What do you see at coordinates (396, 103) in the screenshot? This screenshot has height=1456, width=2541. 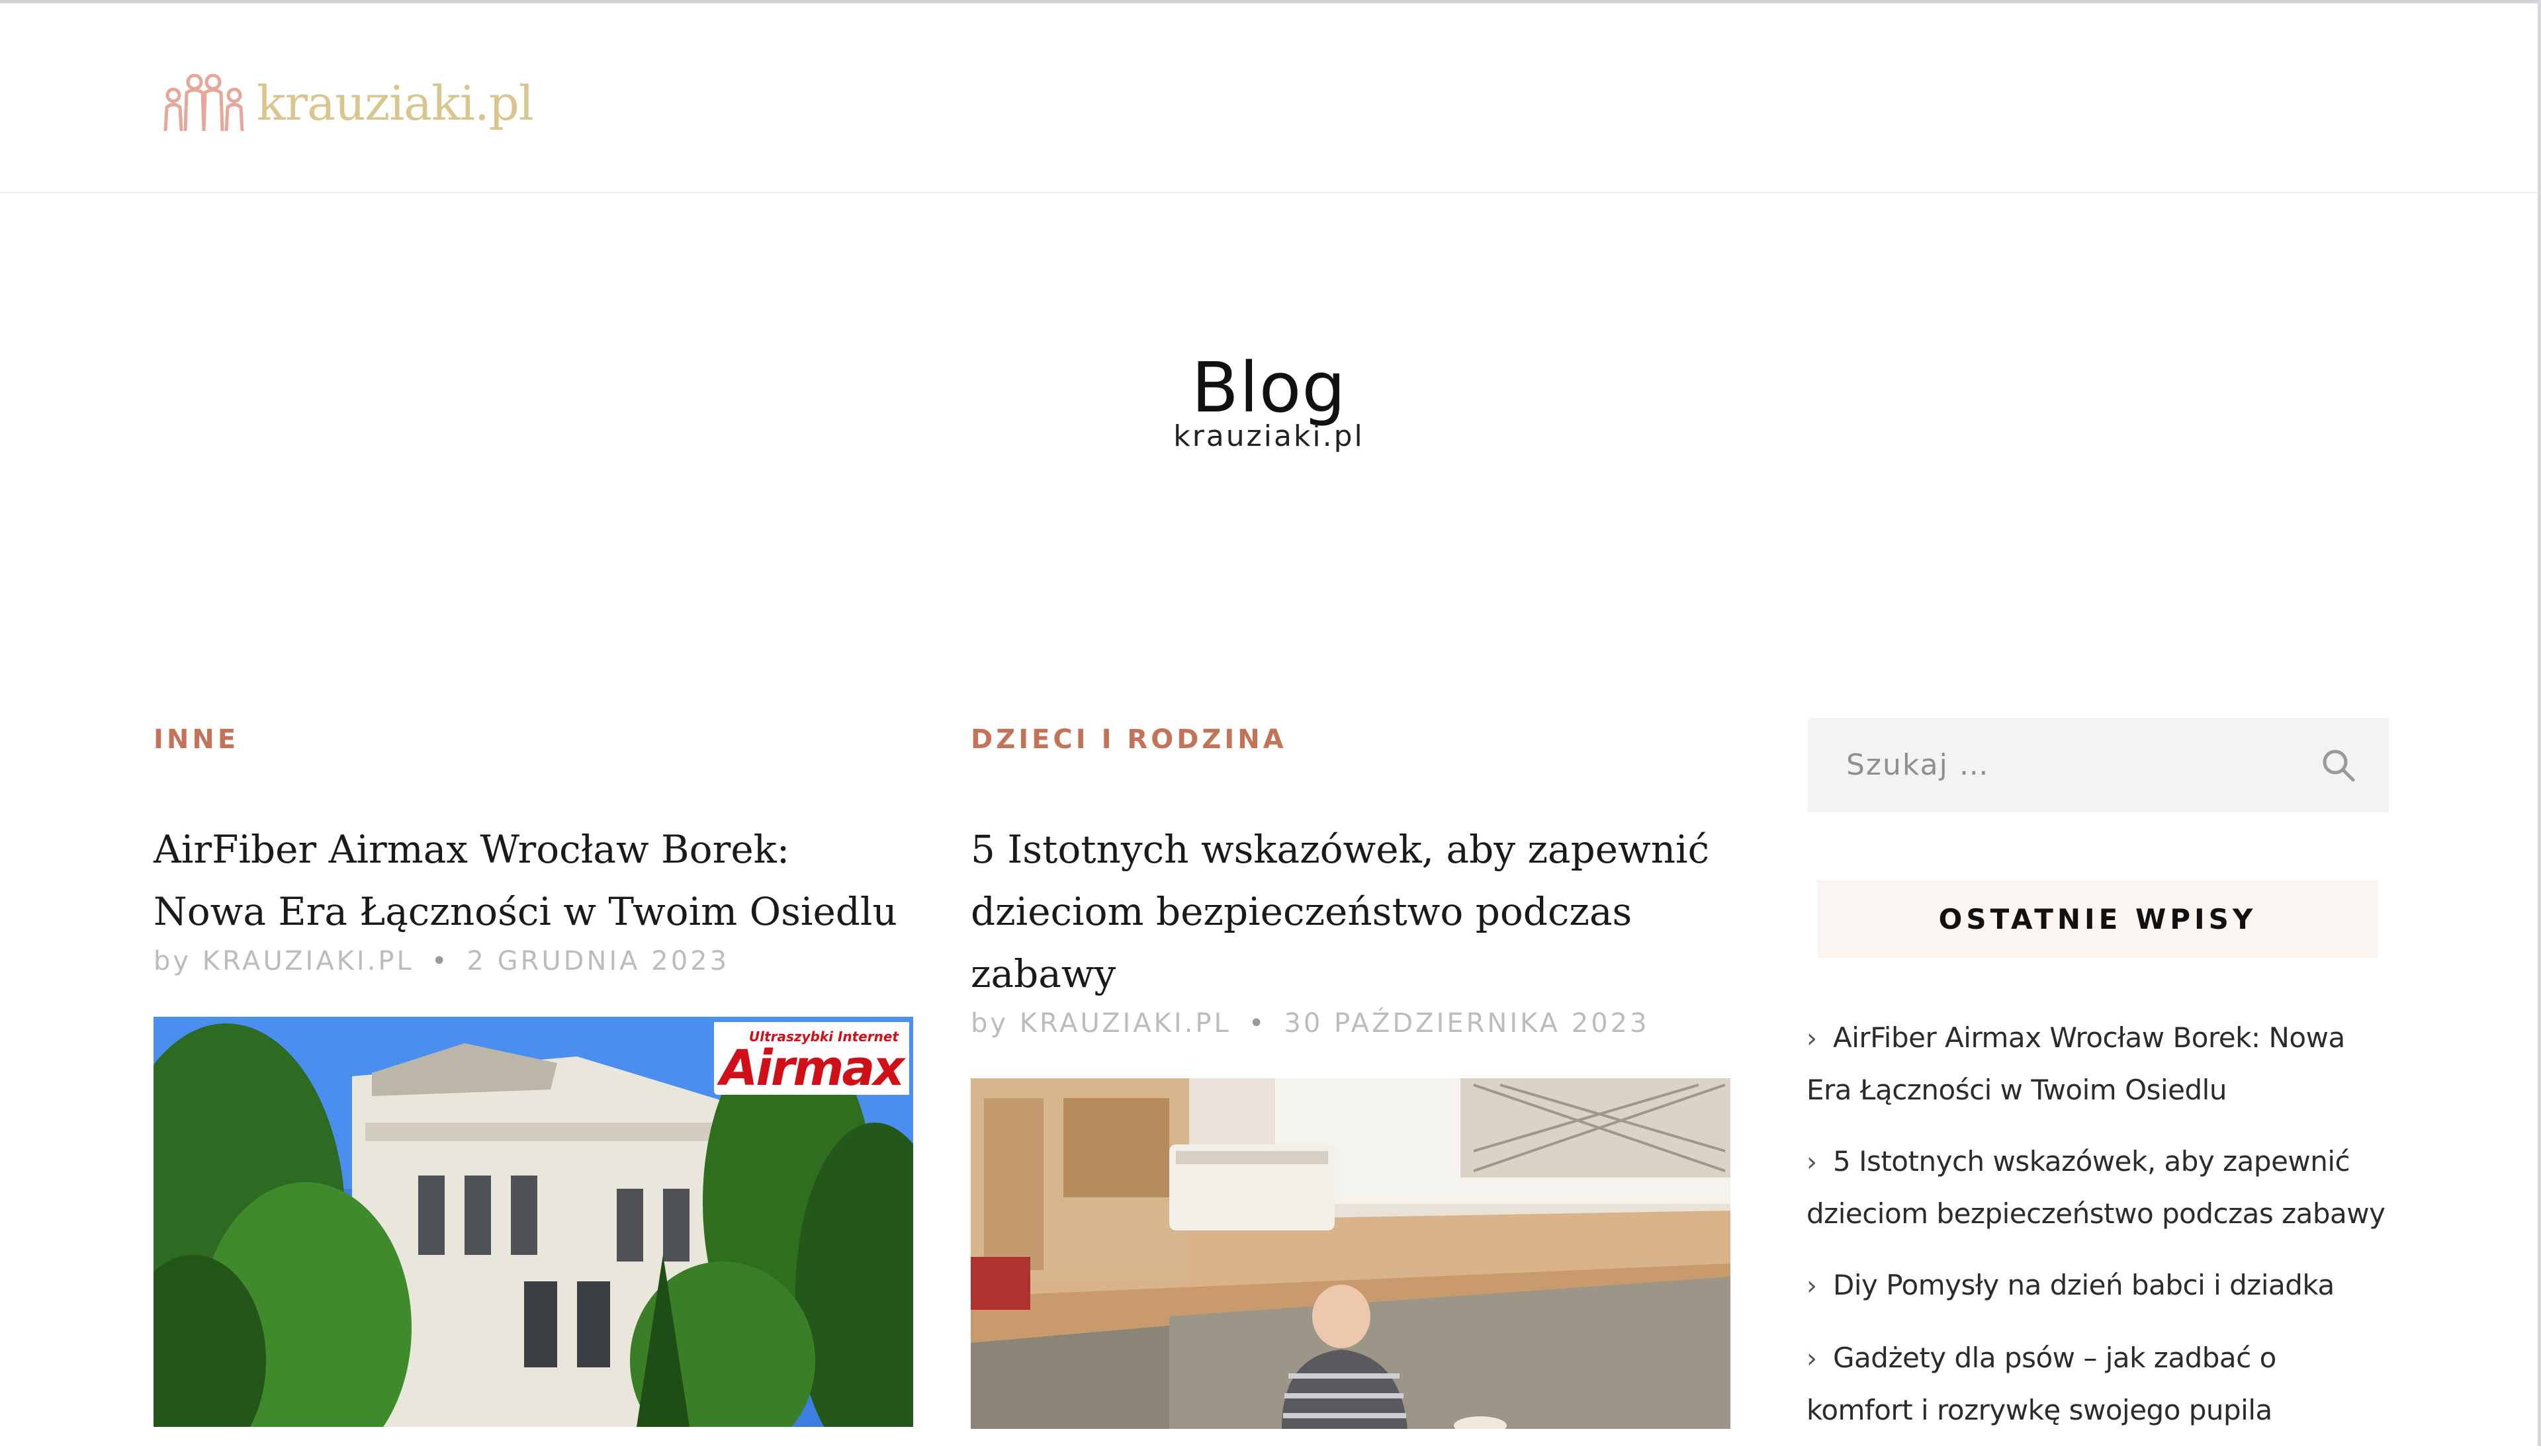 I see `logo-text: krauziaki.pl` at bounding box center [396, 103].